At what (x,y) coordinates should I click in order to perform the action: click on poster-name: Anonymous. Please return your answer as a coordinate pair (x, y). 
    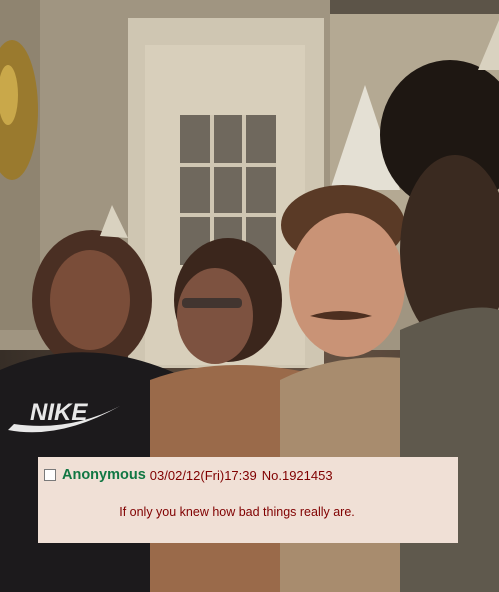
    Looking at the image, I should click on (104, 475).